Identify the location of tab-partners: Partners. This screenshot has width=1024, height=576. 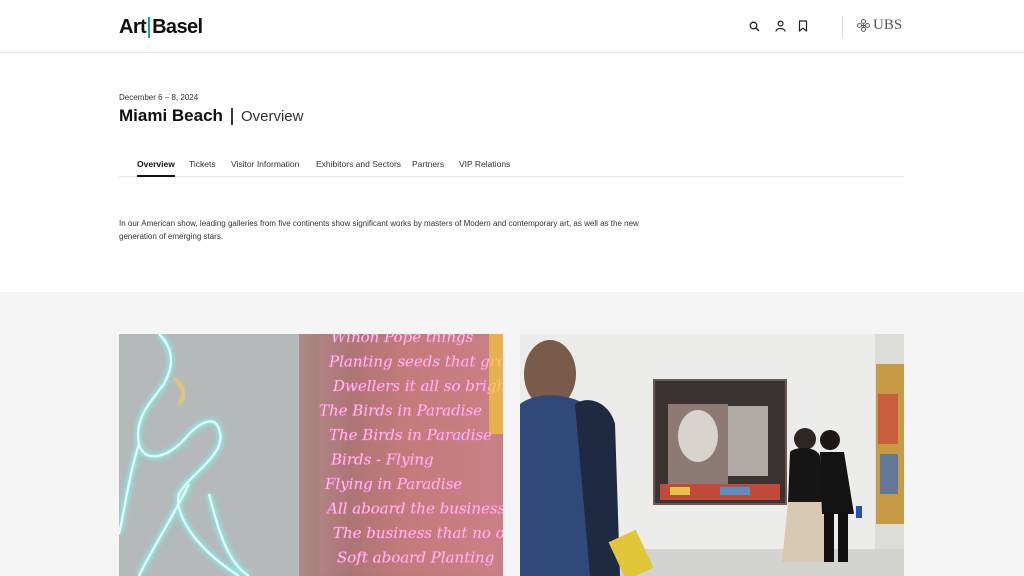
(428, 165).